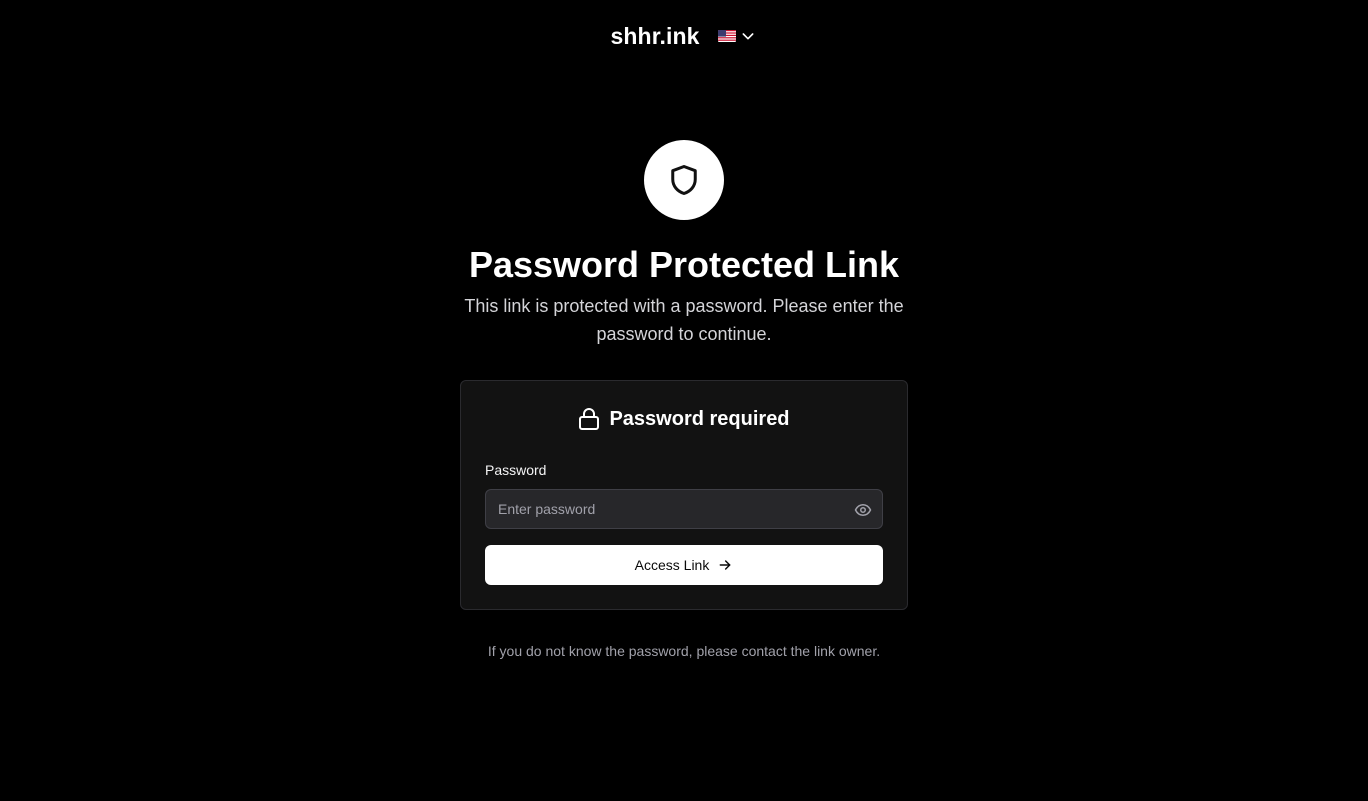 This screenshot has width=1368, height=801. Describe the element at coordinates (655, 36) in the screenshot. I see `brand-logo-text: shhr.ink` at that location.